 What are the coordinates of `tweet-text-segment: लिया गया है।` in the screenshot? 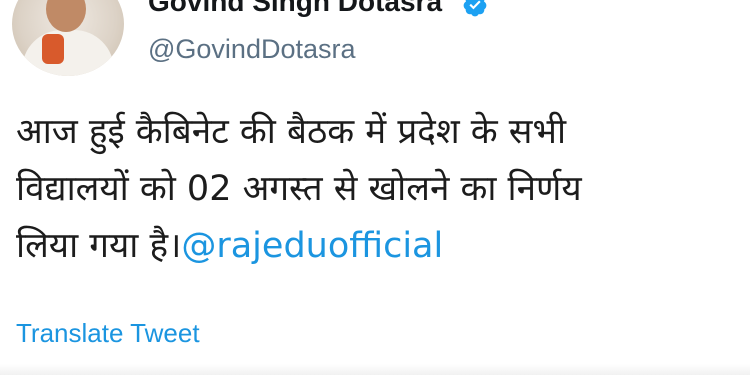 It's located at (99, 246).